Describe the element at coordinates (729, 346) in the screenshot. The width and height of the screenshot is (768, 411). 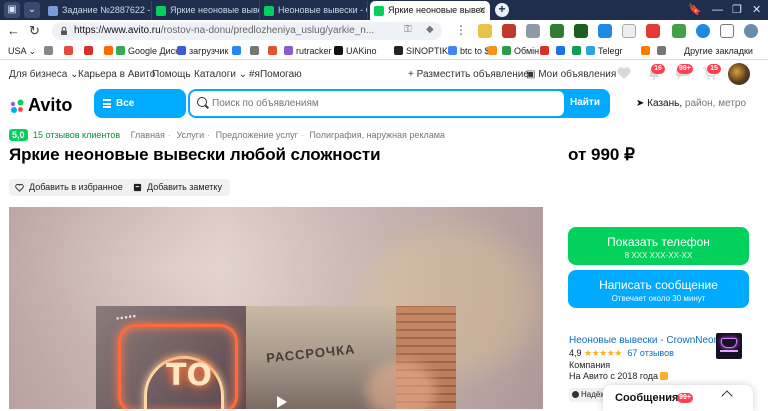
I see `seller-avatar` at that location.